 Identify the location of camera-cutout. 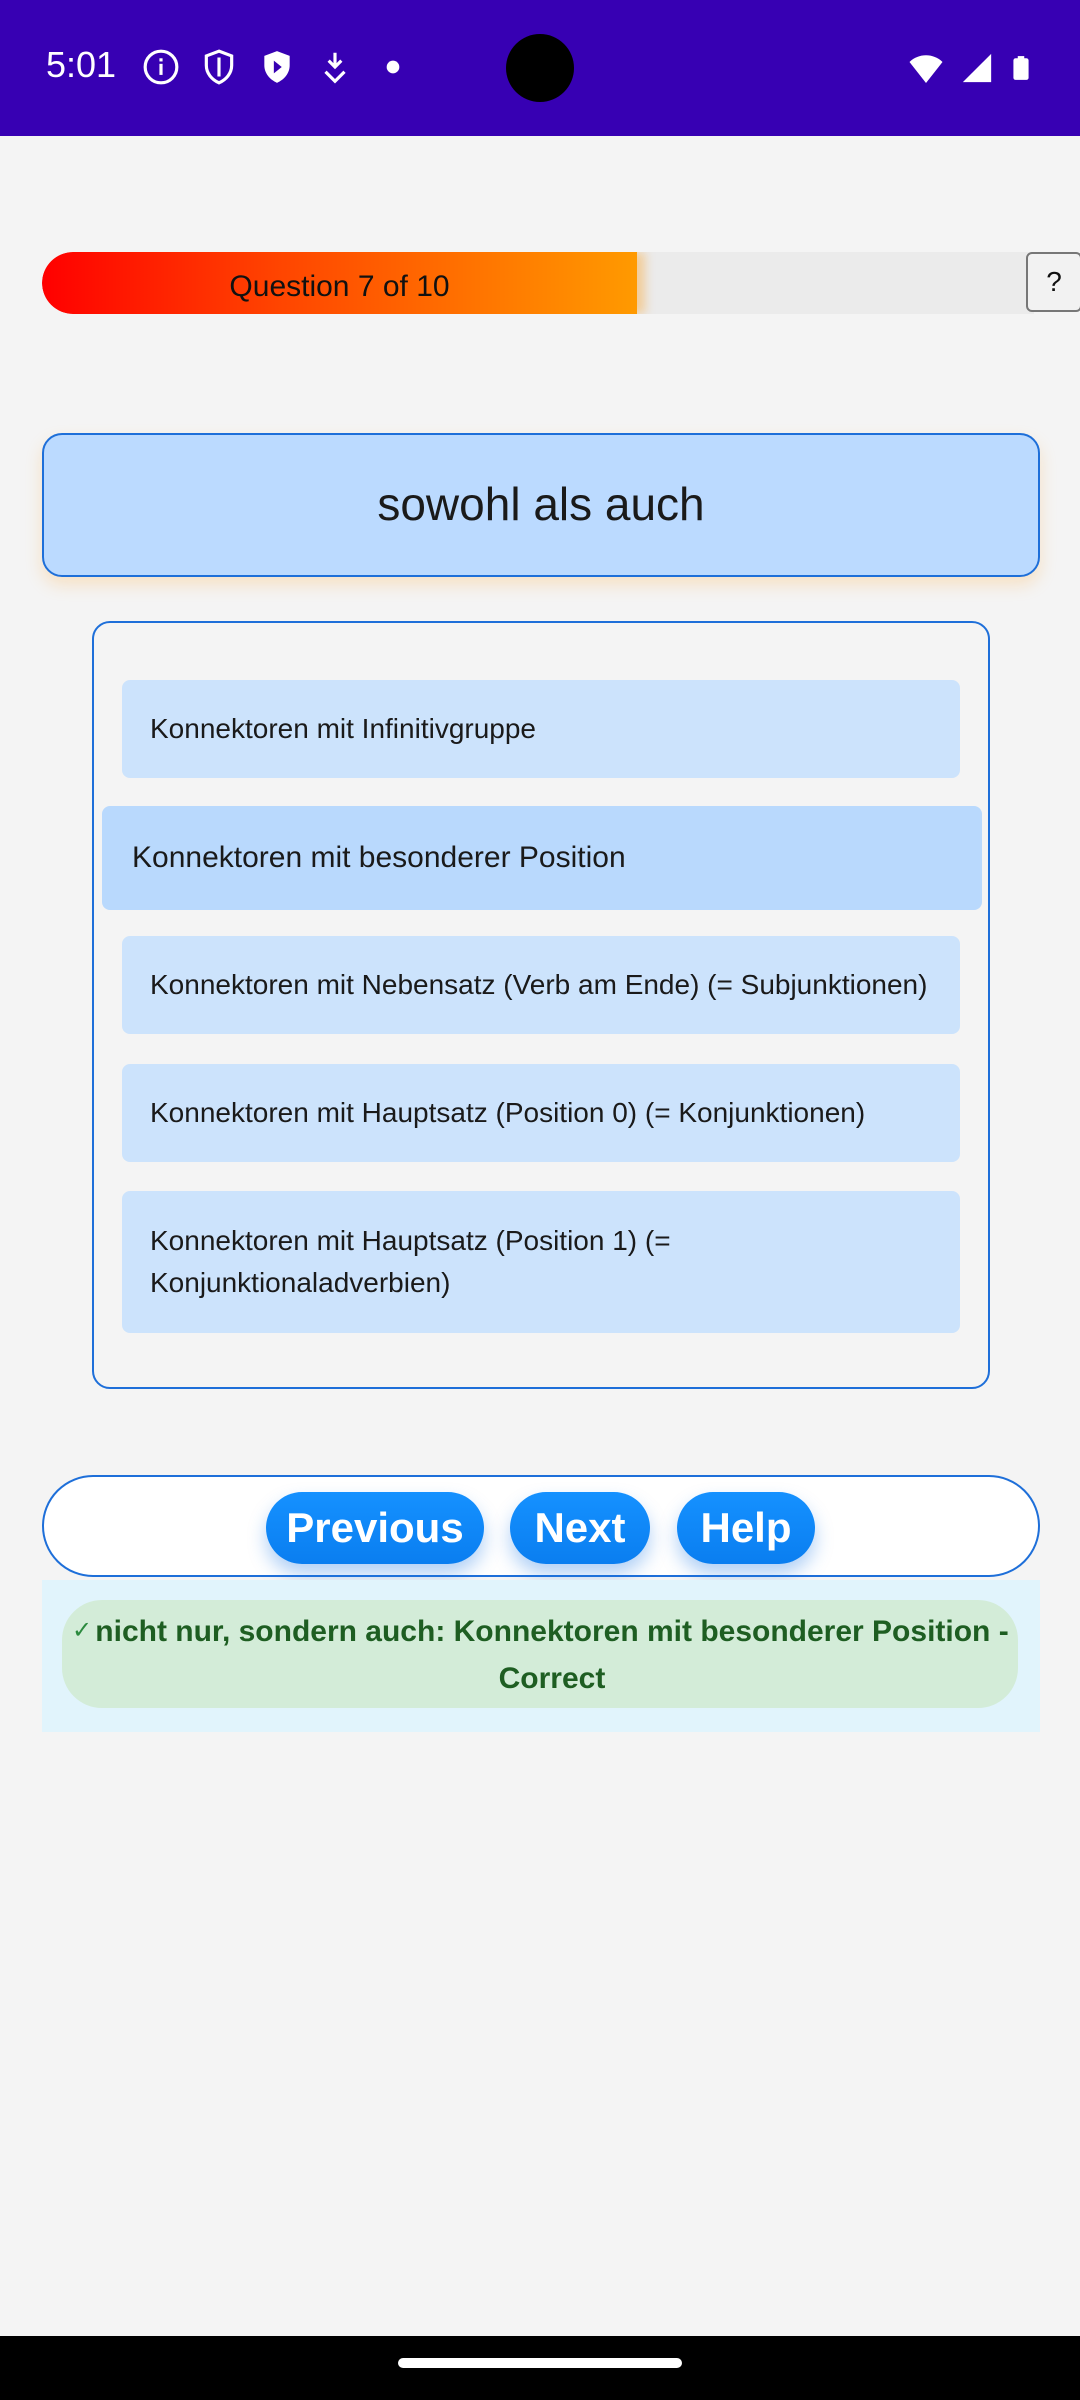
(540, 68).